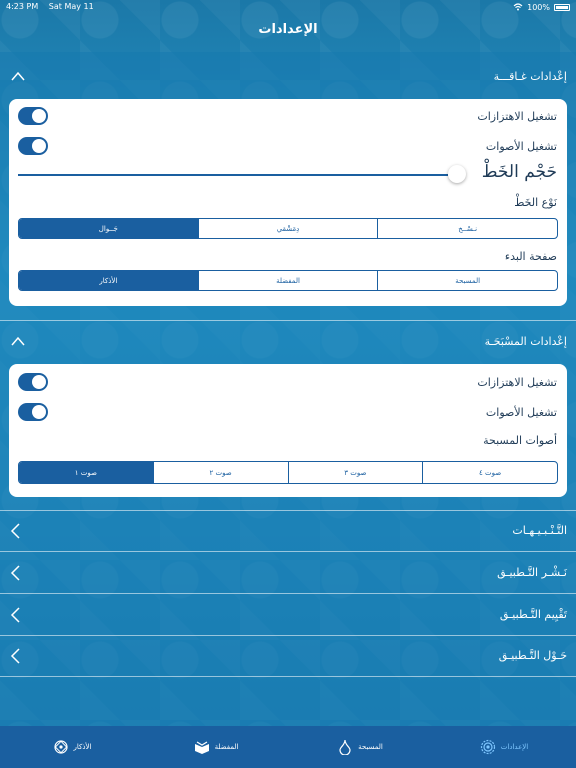  Describe the element at coordinates (71, 6) in the screenshot. I see `status-date: Sat May 11` at that location.